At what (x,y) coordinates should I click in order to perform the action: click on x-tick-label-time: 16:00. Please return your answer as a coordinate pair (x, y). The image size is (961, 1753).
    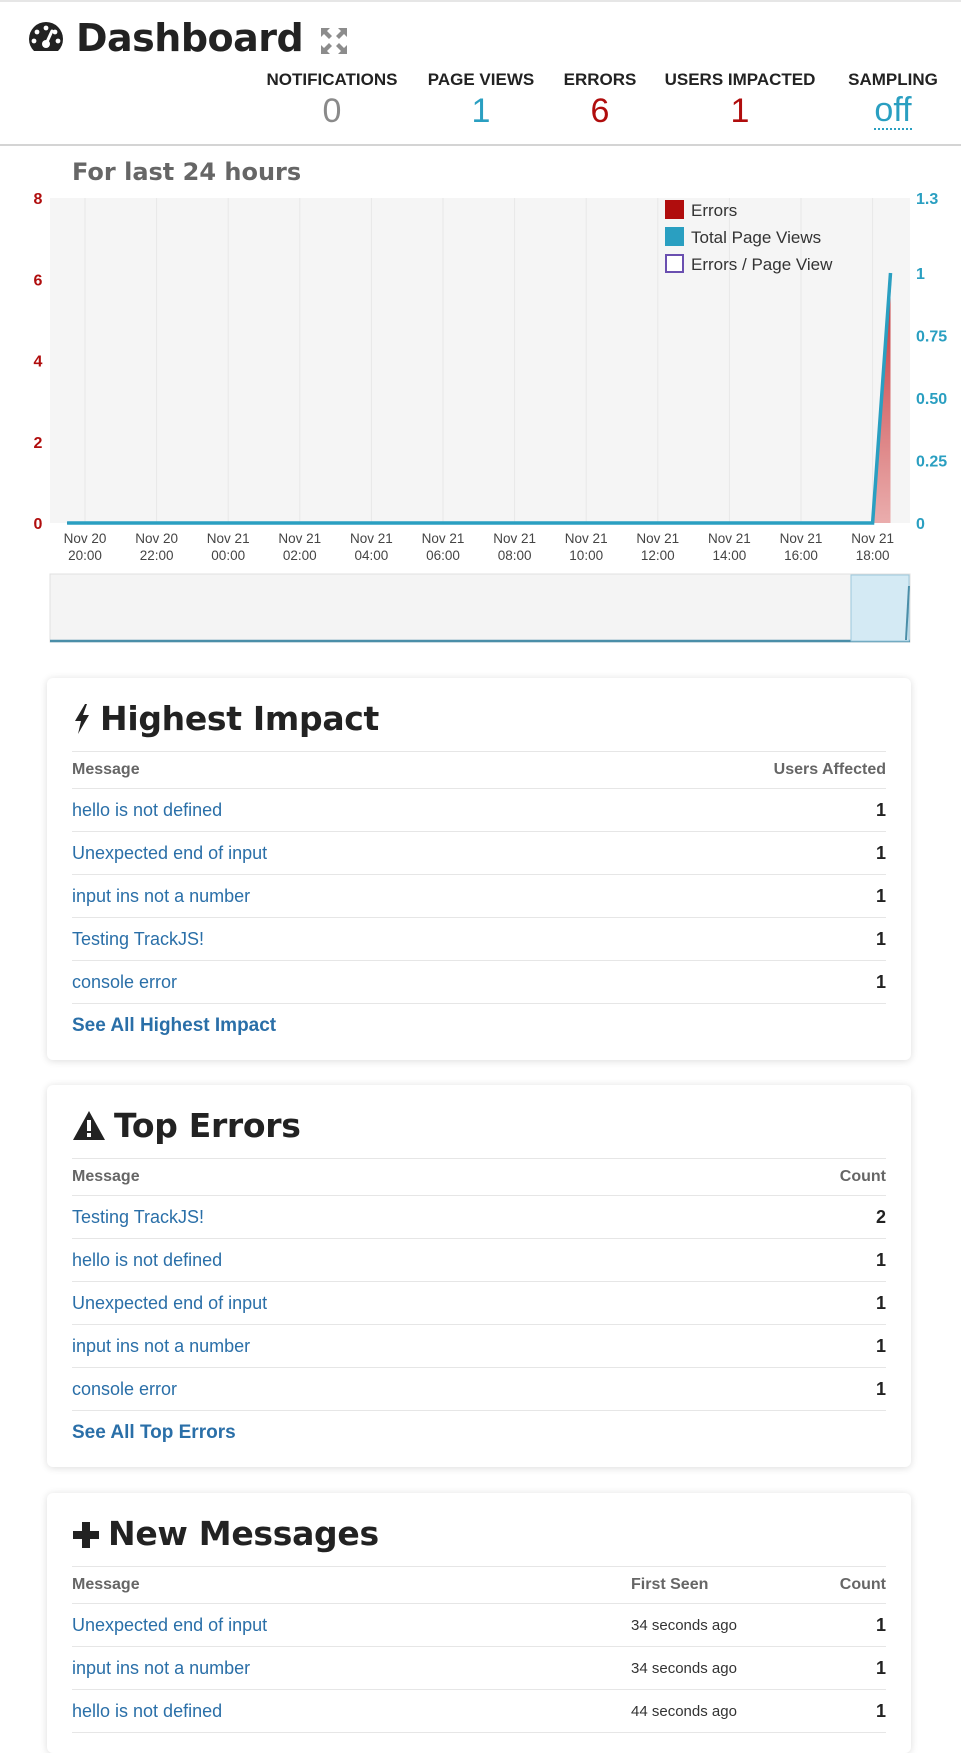
    Looking at the image, I should click on (801, 555).